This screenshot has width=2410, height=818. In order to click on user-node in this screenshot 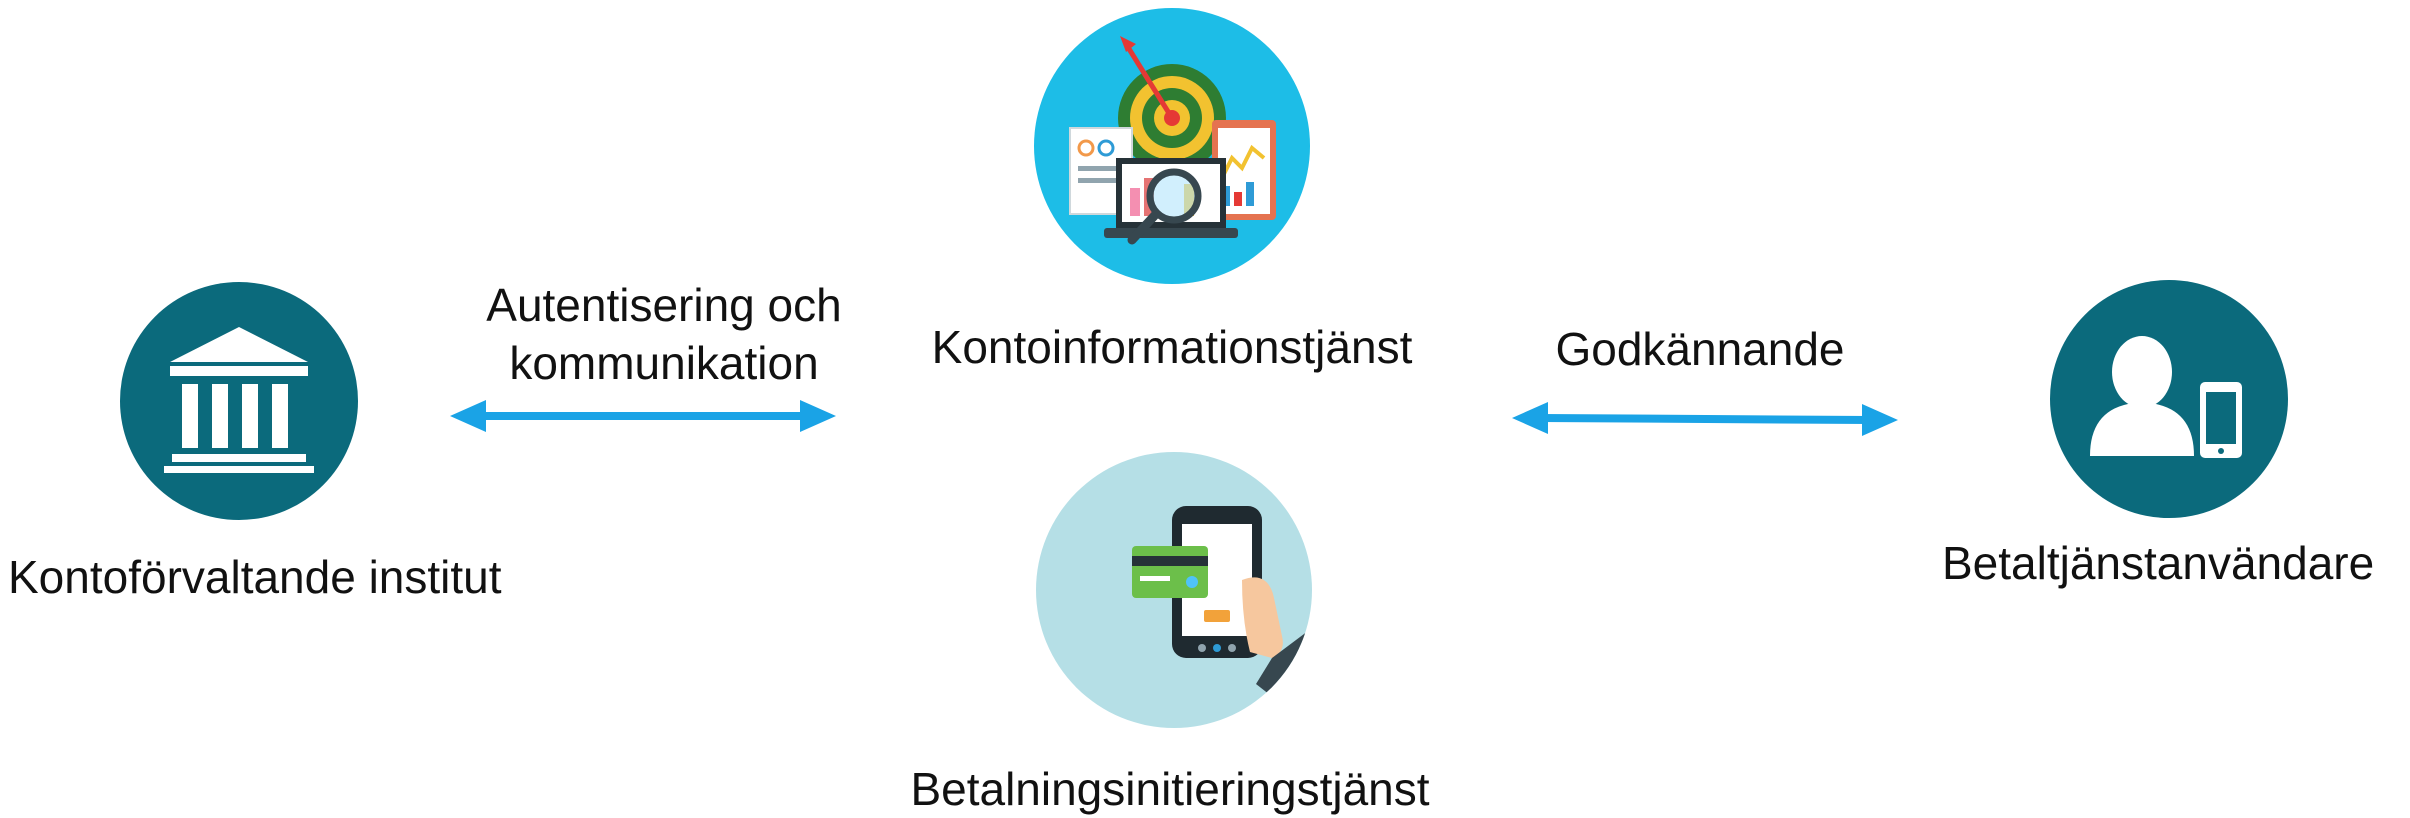, I will do `click(2169, 399)`.